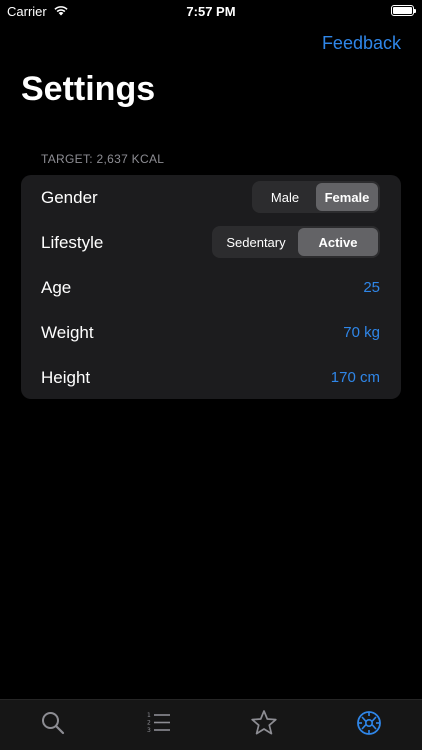 The height and width of the screenshot is (750, 422). I want to click on age-value: 25, so click(371, 287).